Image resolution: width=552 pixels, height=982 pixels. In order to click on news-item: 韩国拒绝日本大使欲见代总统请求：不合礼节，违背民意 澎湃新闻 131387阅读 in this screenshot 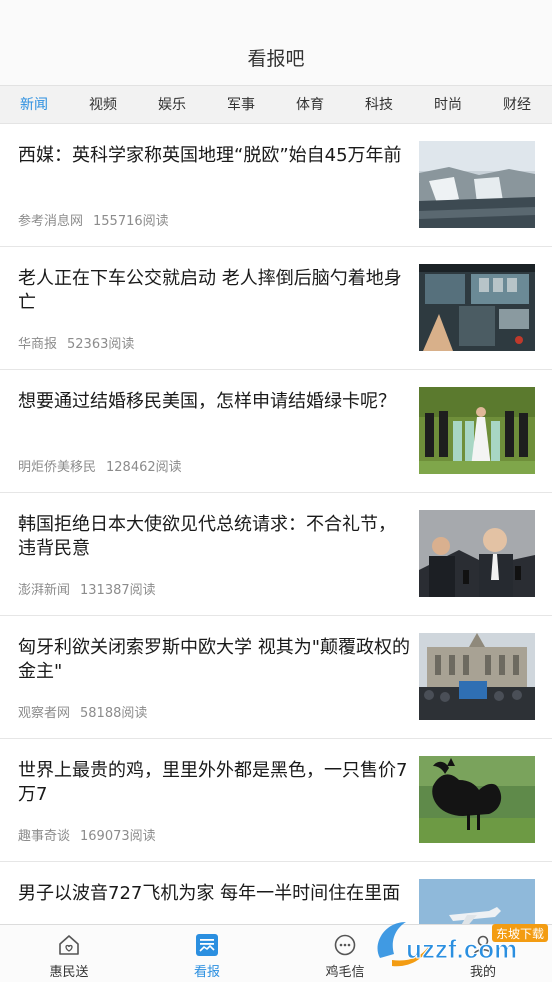, I will do `click(276, 554)`.